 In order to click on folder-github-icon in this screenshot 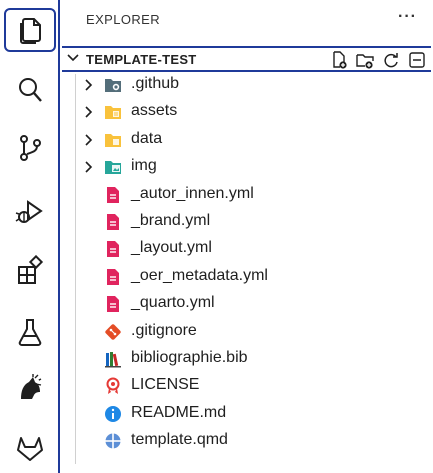, I will do `click(113, 85)`.